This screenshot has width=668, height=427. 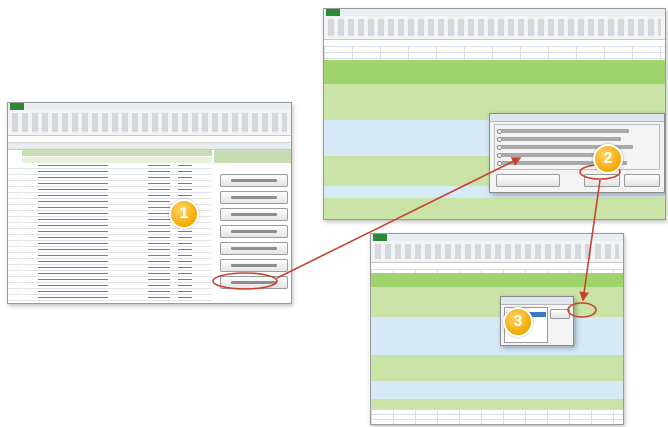 I want to click on value-column, so click(x=159, y=232).